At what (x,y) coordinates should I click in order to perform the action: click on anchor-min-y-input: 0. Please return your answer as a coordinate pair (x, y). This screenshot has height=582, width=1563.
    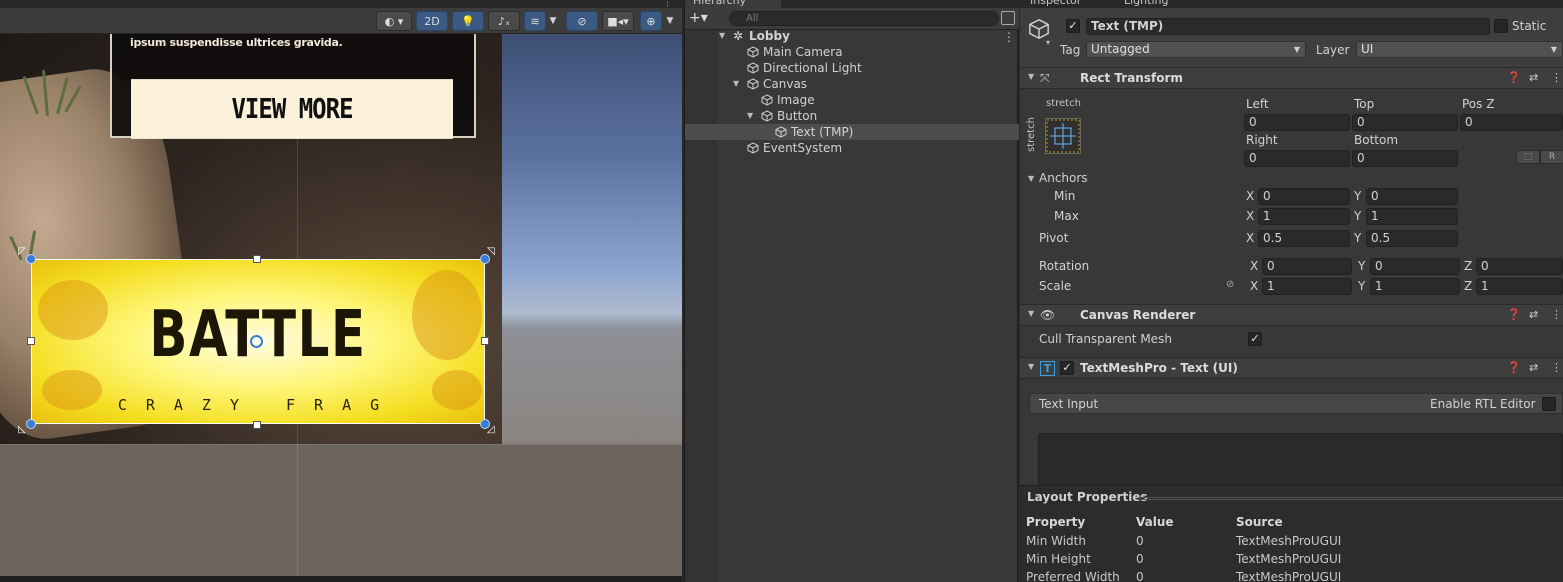
    Looking at the image, I should click on (1412, 196).